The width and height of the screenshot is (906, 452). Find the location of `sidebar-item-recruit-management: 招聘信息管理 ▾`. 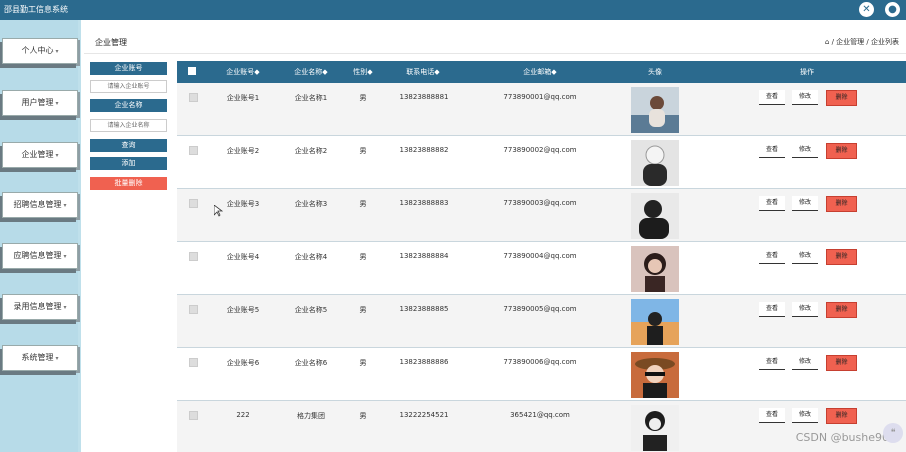

sidebar-item-recruit-management: 招聘信息管理 ▾ is located at coordinates (40, 205).